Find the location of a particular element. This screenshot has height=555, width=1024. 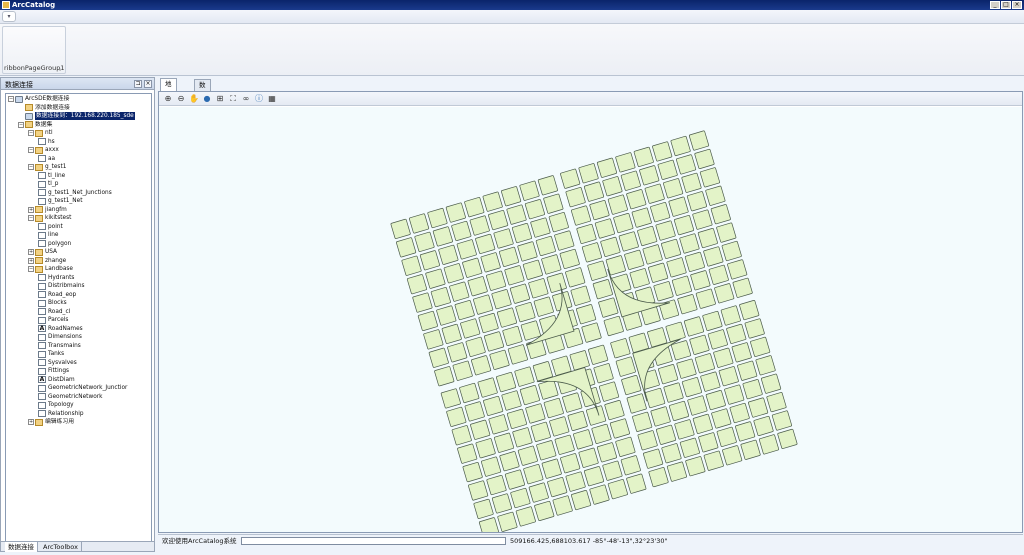

tree-node: GeometricNetwork_Junctior is located at coordinates (82, 388).